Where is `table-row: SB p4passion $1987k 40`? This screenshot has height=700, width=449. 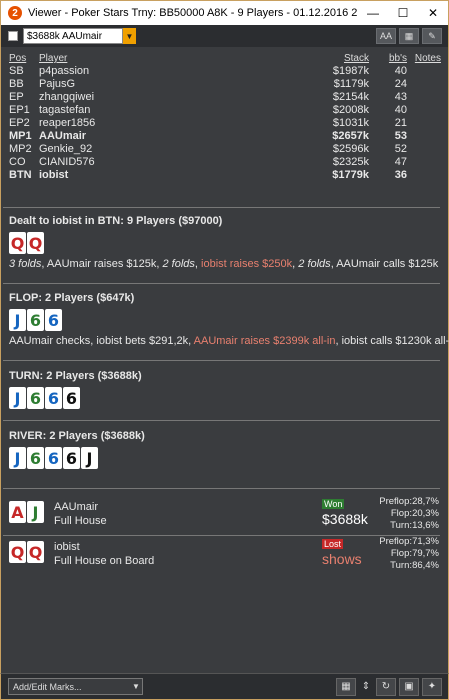
table-row: SB p4passion $1987k 40 is located at coordinates (225, 71).